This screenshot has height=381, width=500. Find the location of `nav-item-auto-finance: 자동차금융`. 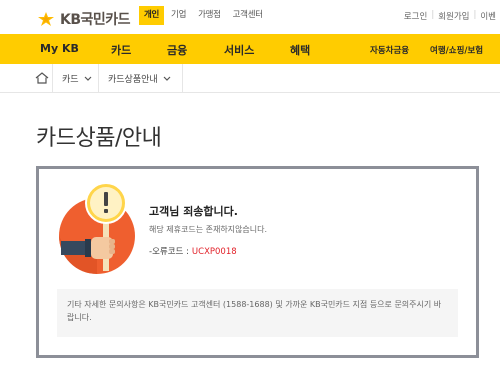

nav-item-auto-finance: 자동차금융 is located at coordinates (389, 50).